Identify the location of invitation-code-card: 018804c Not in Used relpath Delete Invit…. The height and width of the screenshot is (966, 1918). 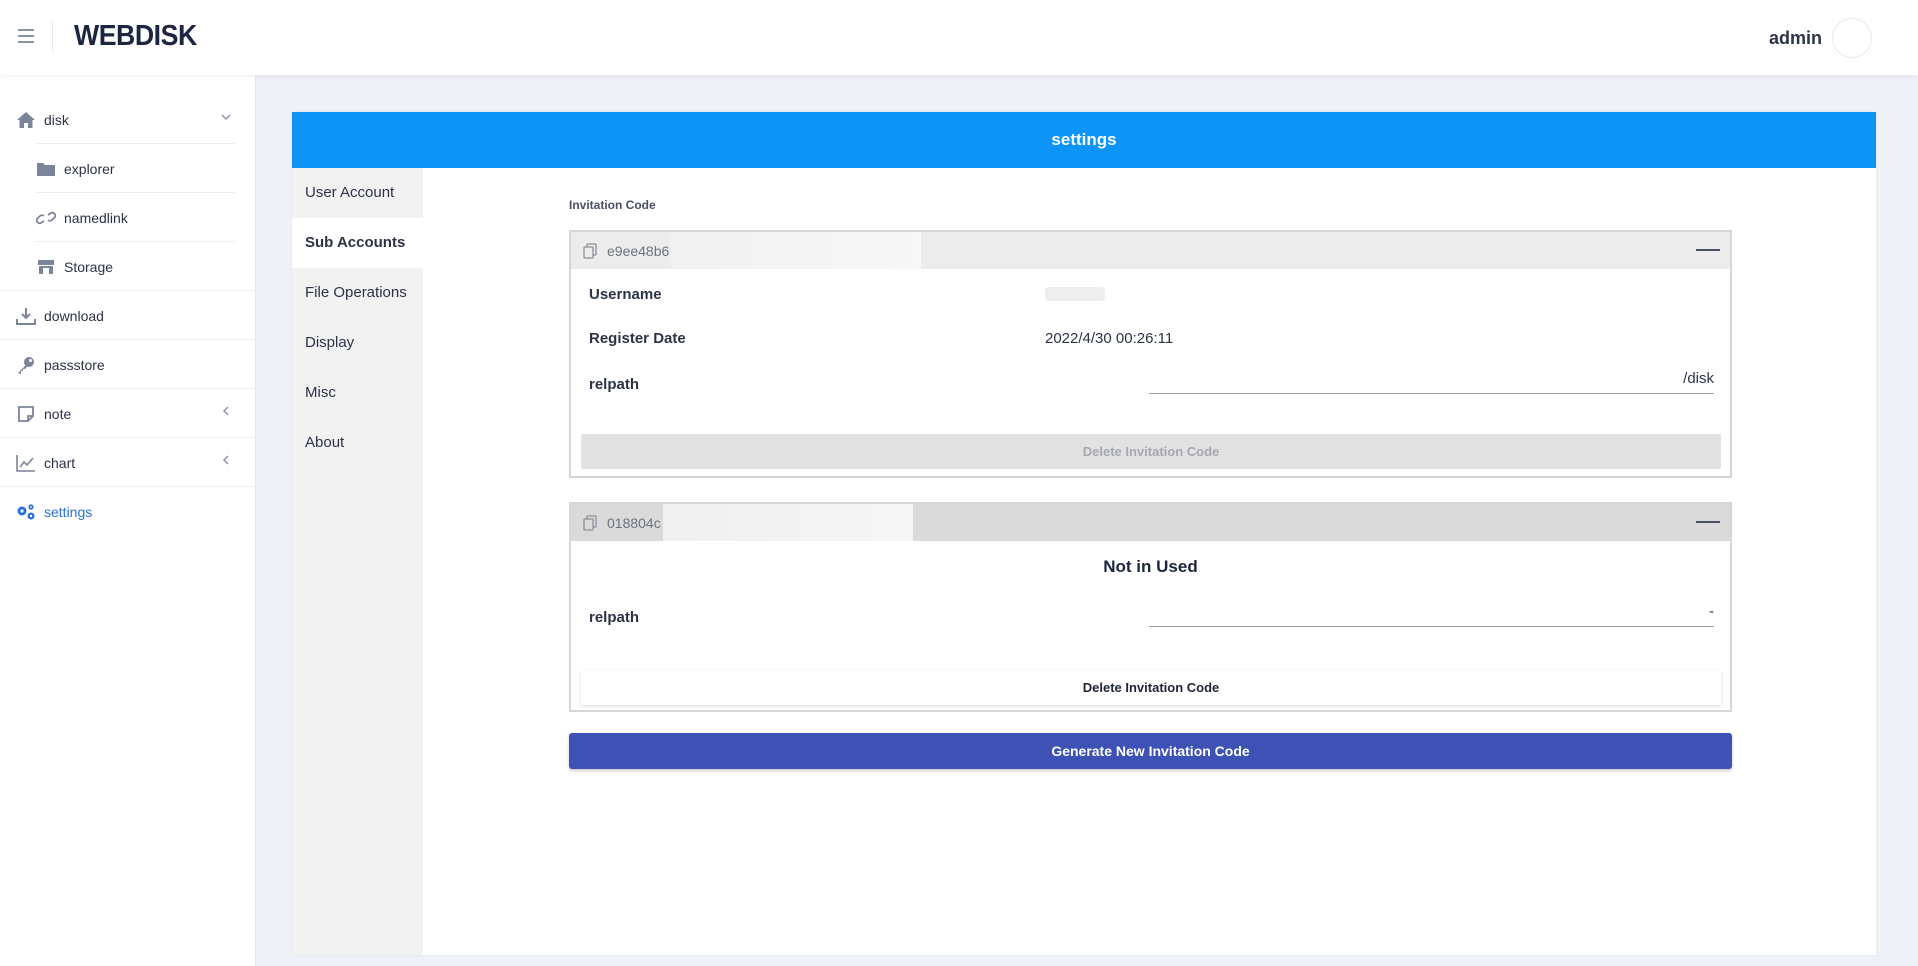
(1150, 607).